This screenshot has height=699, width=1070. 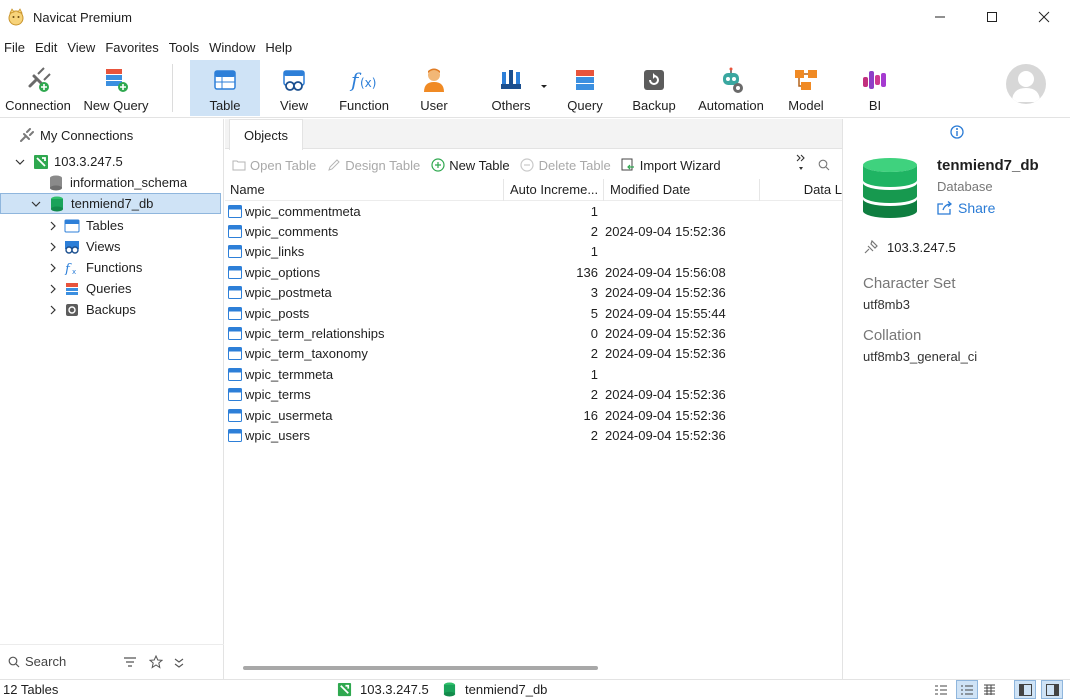 I want to click on table-row: wpic_term_taxonomy 2 2024-09-04 15:52:36, so click(x=533, y=354).